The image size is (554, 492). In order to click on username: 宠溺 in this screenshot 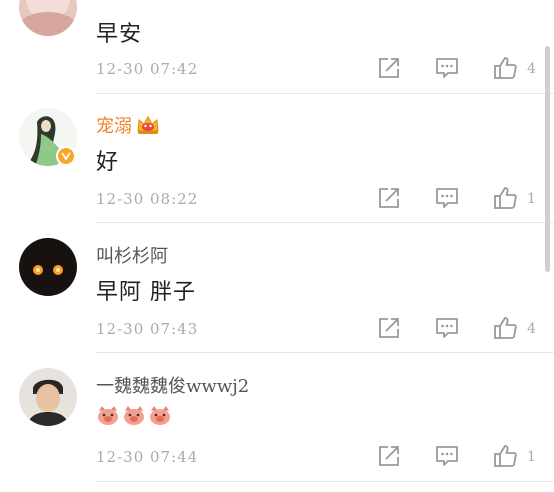, I will do `click(128, 126)`.